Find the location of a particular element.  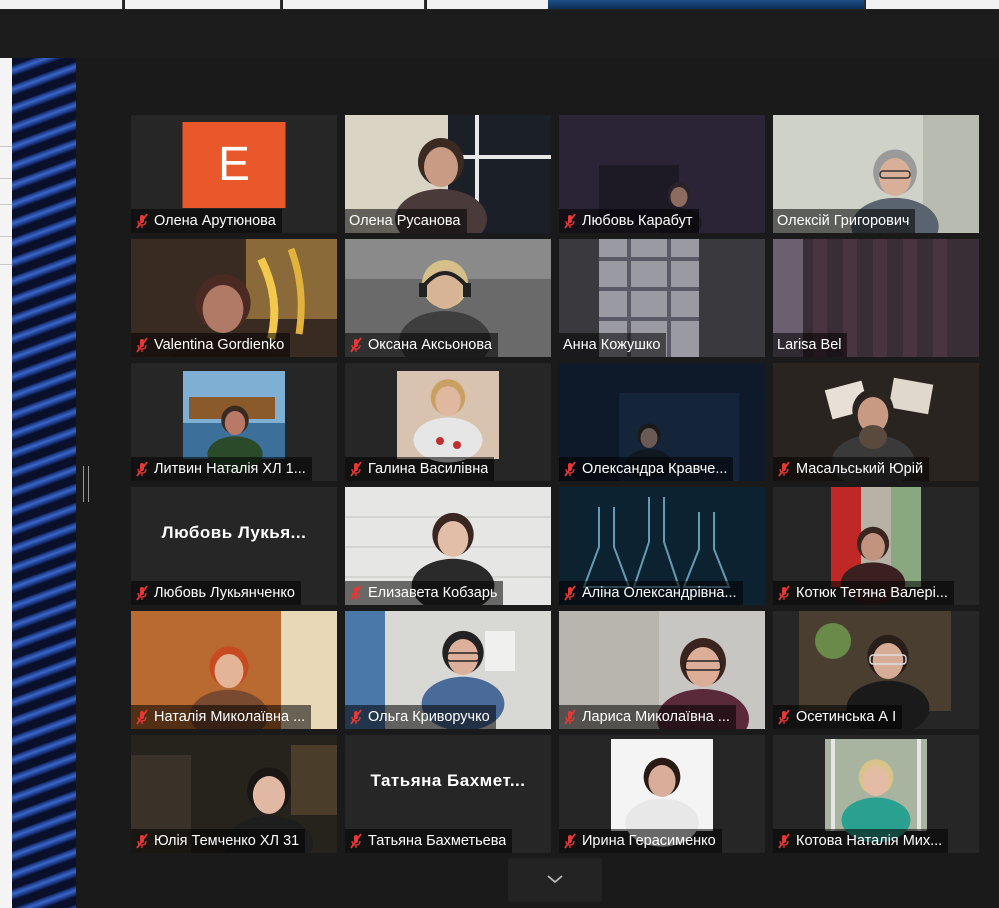

resize-handle is located at coordinates (86, 484).